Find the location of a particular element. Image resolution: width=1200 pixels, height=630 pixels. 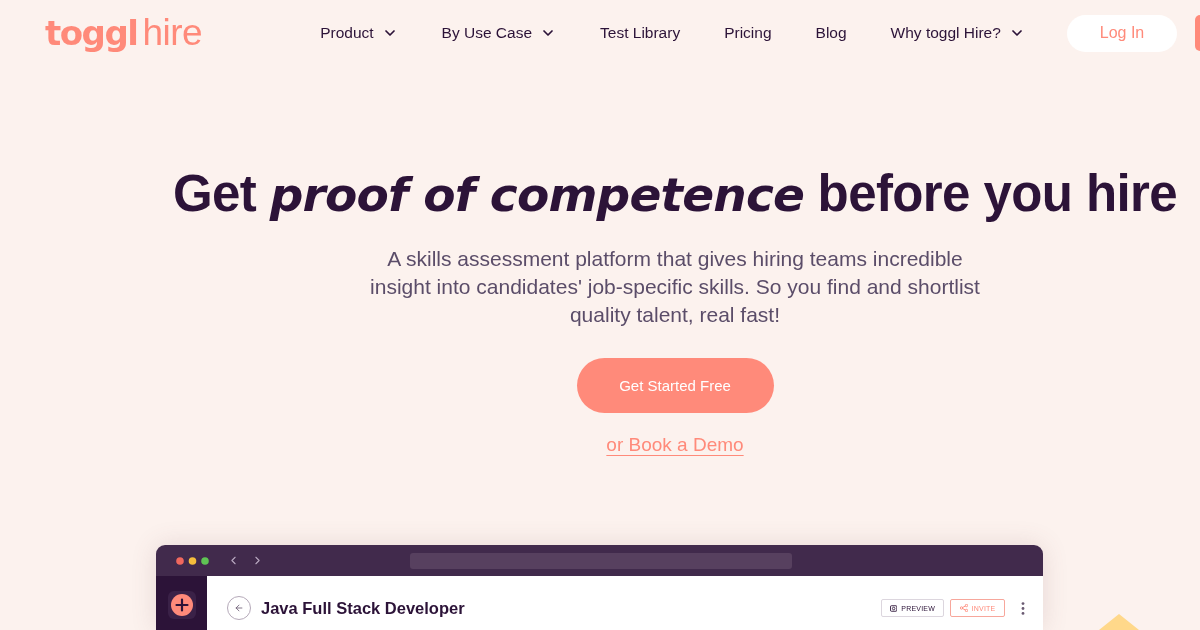

test-title: Java Full Stack Developer is located at coordinates (363, 608).